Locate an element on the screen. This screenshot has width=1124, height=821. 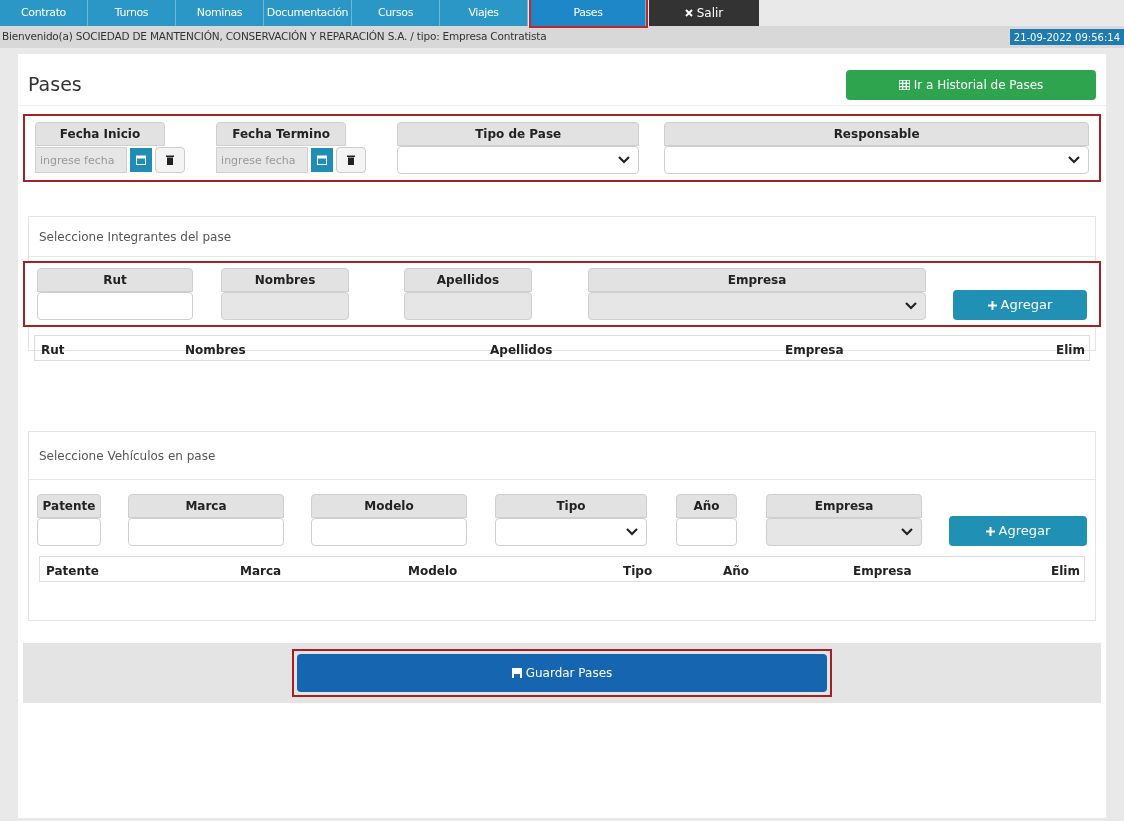
close-icon is located at coordinates (688, 13).